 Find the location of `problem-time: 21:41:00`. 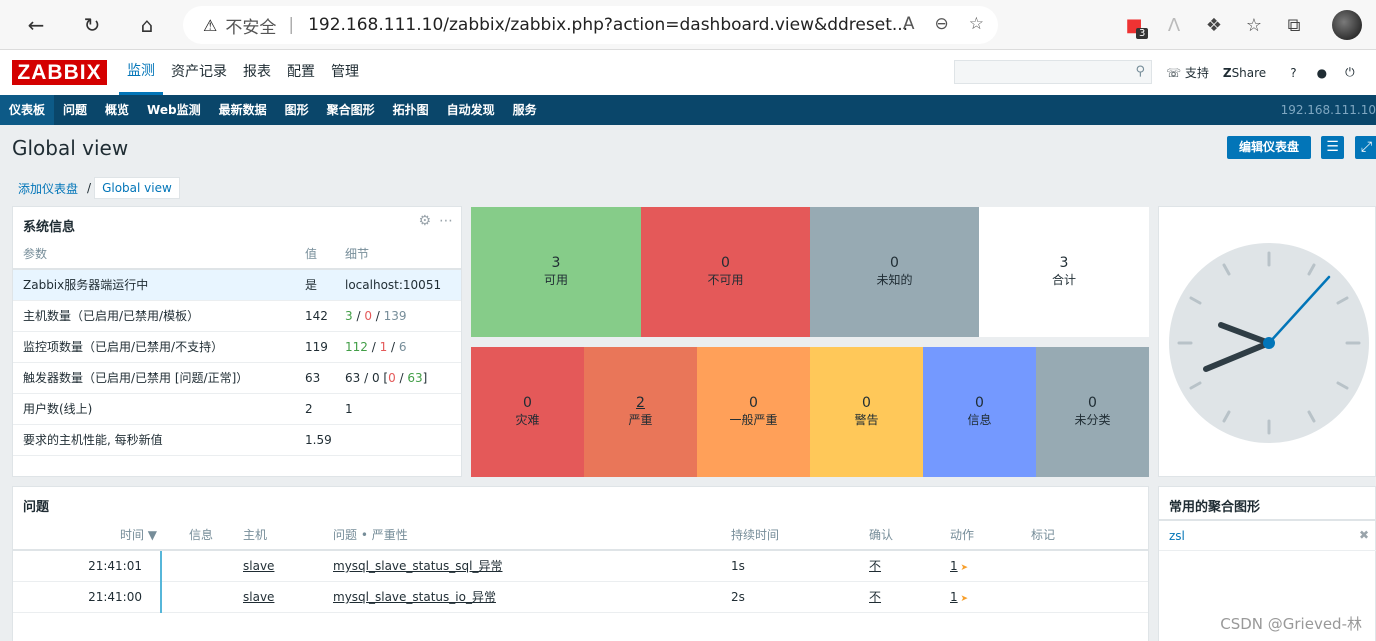

problem-time: 21:41:00 is located at coordinates (87, 597).